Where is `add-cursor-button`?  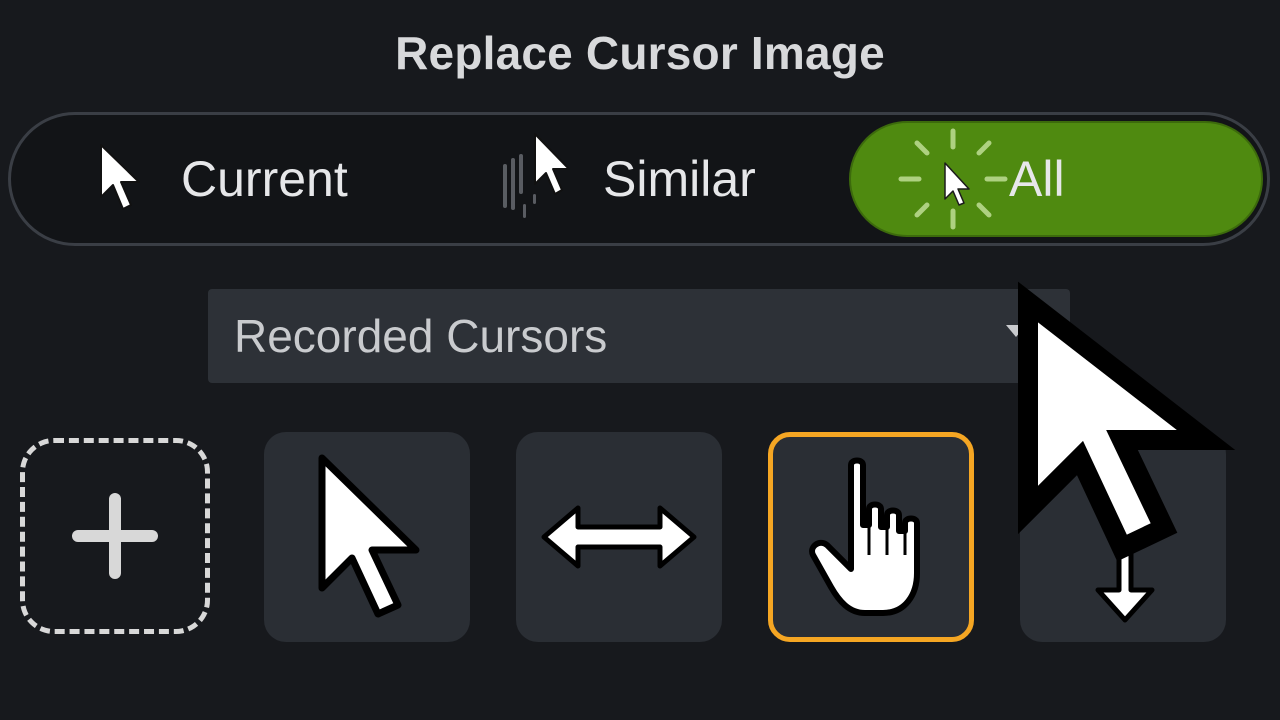 add-cursor-button is located at coordinates (115, 536).